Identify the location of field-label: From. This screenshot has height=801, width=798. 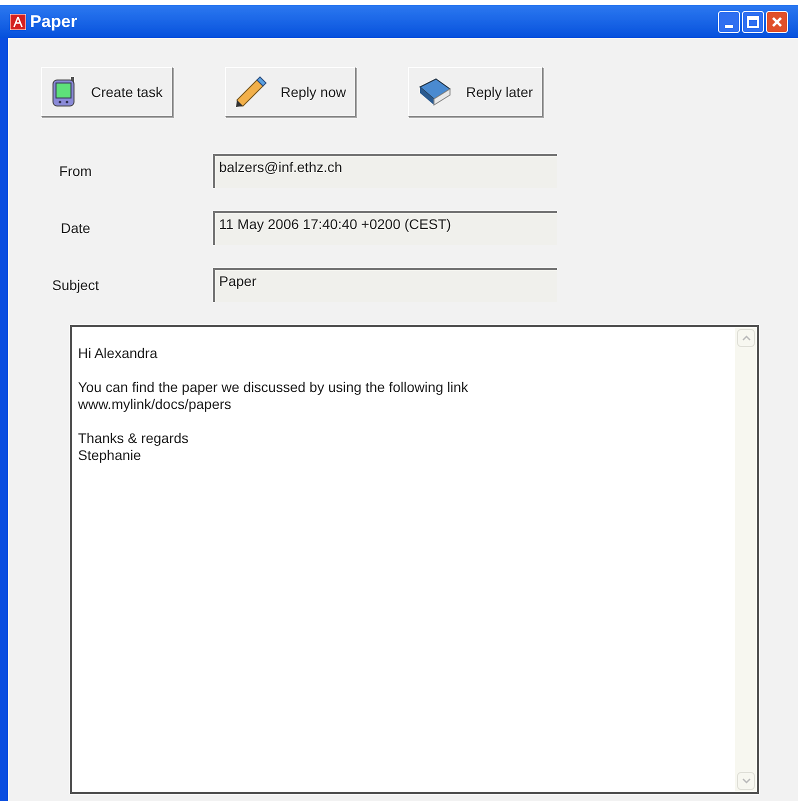
(75, 171).